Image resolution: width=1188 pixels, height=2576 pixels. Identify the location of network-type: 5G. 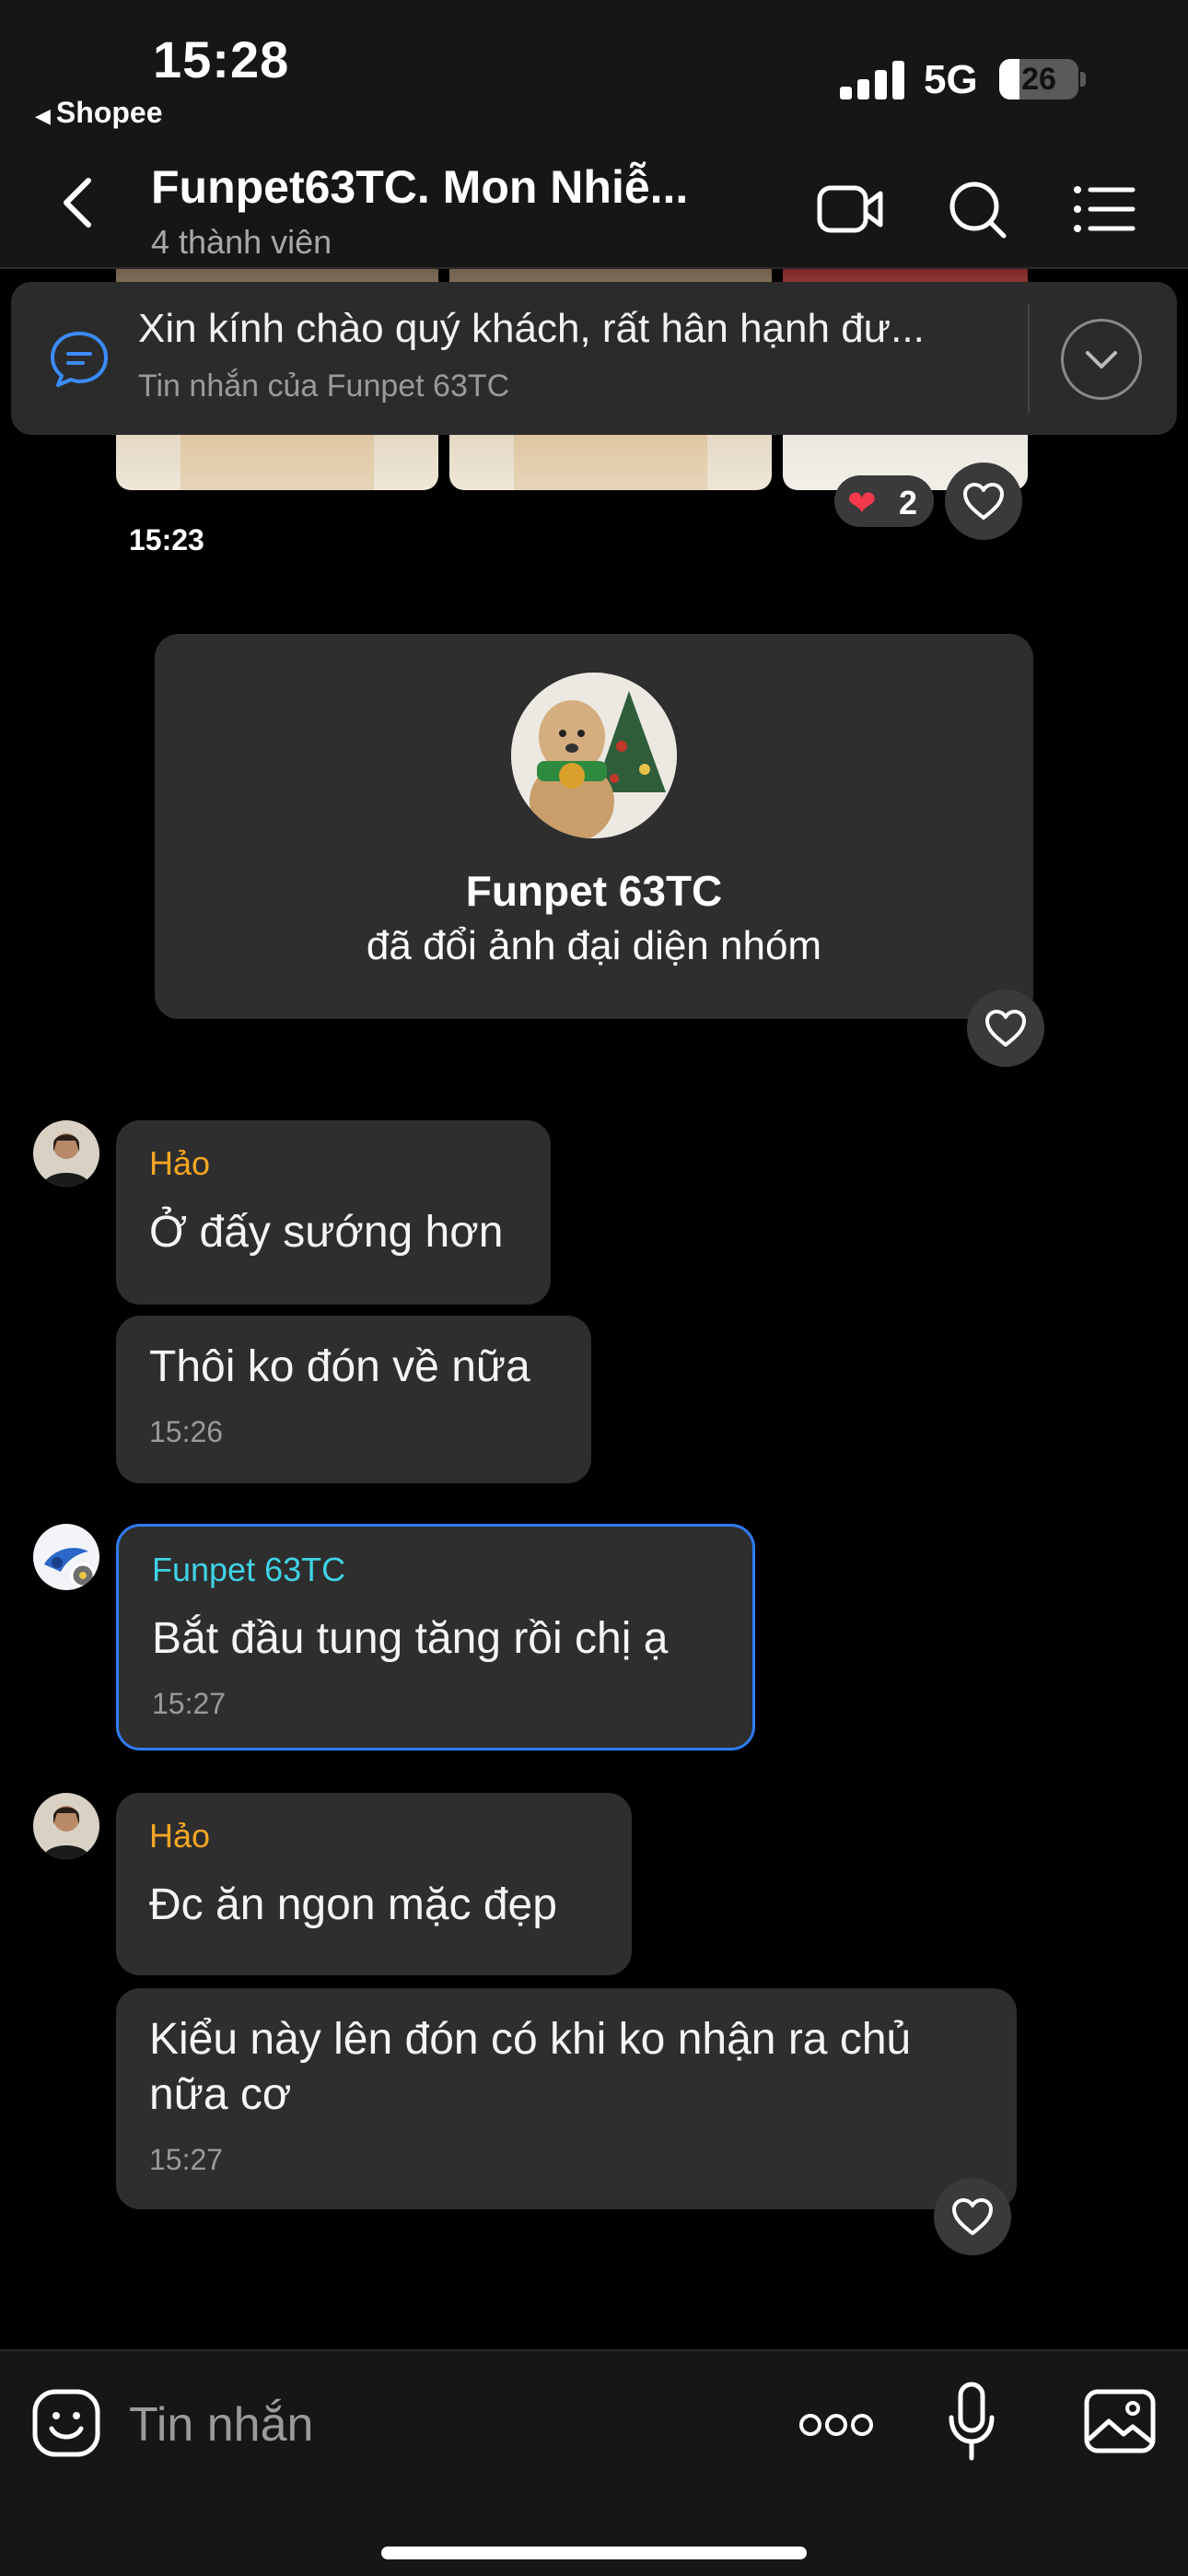
(951, 79).